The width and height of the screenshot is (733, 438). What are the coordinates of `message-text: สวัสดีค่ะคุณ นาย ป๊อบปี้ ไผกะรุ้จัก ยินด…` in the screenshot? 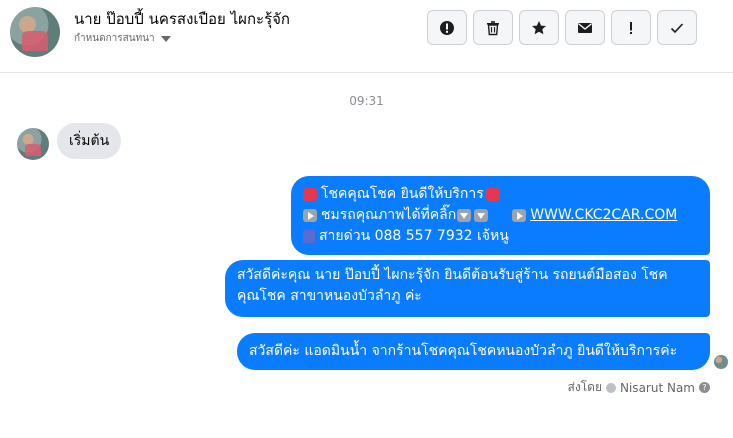 It's located at (452, 275).